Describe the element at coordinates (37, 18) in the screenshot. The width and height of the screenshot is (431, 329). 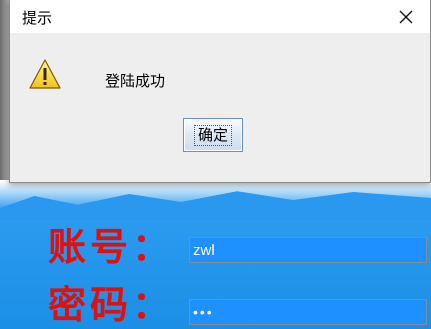
I see `dialog-title: 提示` at that location.